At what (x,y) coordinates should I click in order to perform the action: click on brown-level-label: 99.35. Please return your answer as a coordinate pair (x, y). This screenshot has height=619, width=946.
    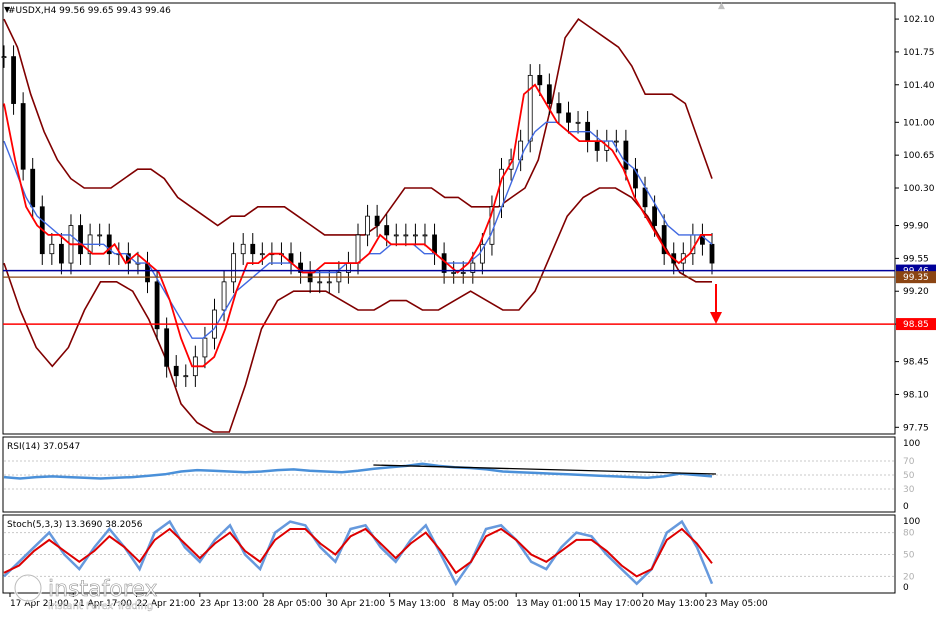
    Looking at the image, I should click on (916, 278).